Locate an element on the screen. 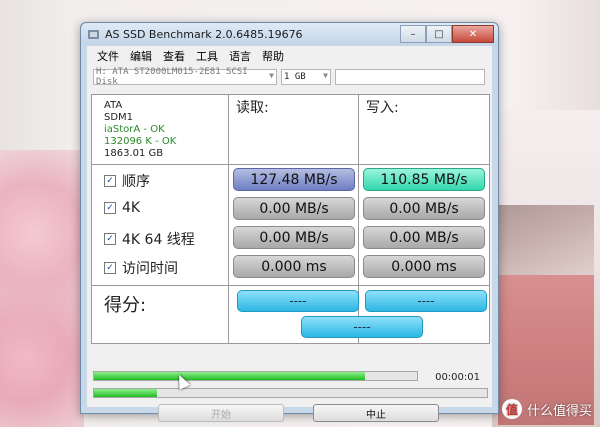 The image size is (600, 427). score-label: 得分: is located at coordinates (125, 305).